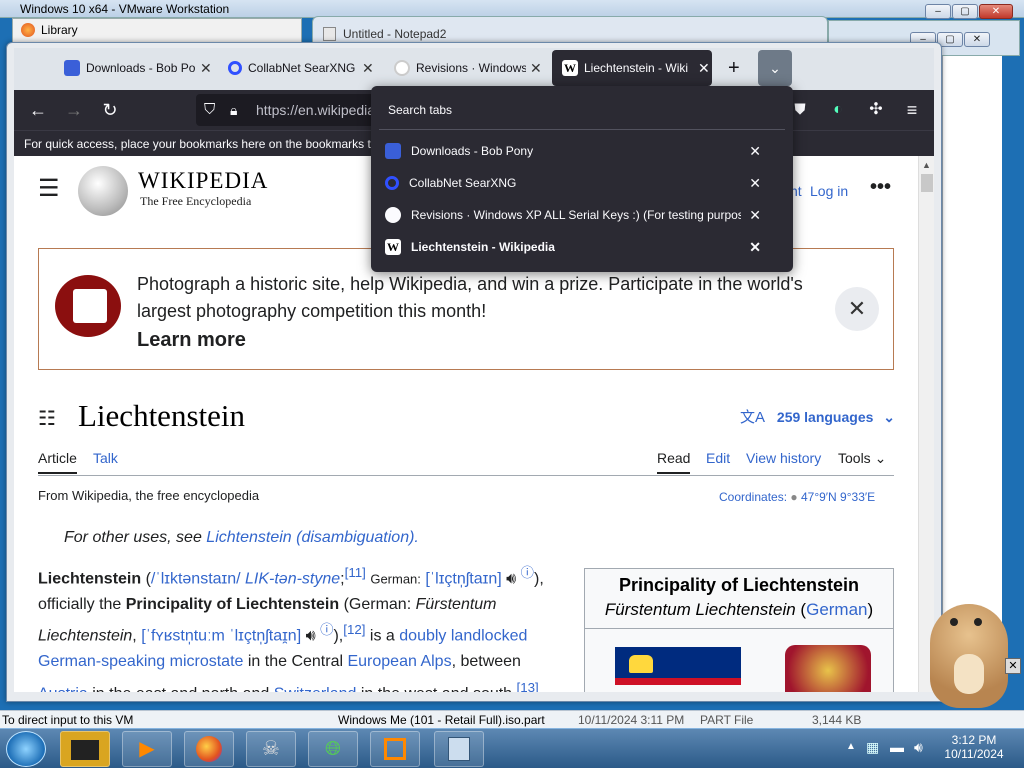 This screenshot has width=1024, height=768. What do you see at coordinates (838, 497) in the screenshot?
I see `coordinates-value: 47°9′N 9°33′E` at bounding box center [838, 497].